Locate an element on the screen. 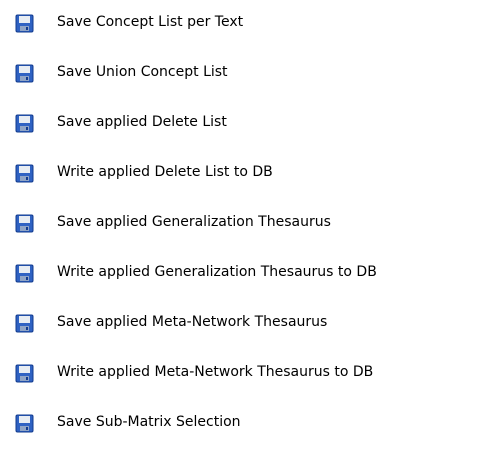 This screenshot has height=467, width=488. menu-item-save-union-concept-list: Save Union Concept List is located at coordinates (244, 72).